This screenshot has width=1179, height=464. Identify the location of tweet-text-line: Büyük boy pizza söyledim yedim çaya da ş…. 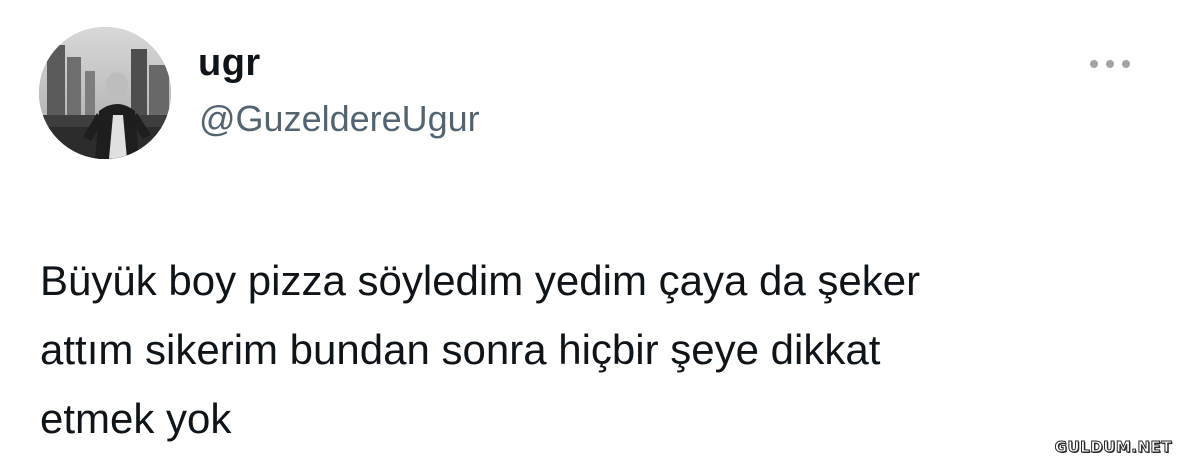
(480, 280).